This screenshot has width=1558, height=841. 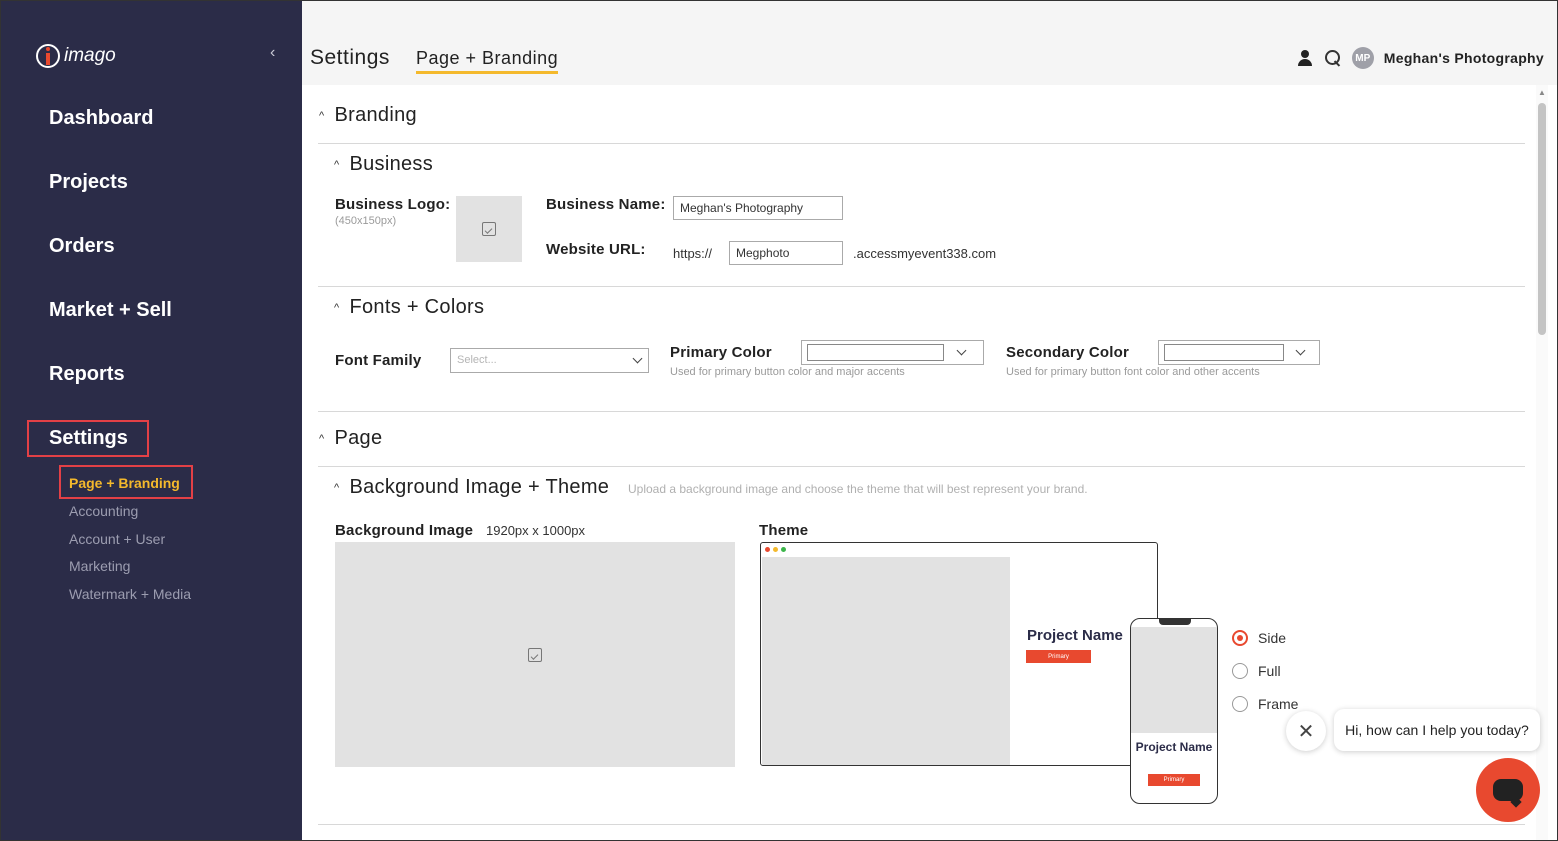 What do you see at coordinates (536, 530) in the screenshot?
I see `background-image-size: 1920px x 1000px` at bounding box center [536, 530].